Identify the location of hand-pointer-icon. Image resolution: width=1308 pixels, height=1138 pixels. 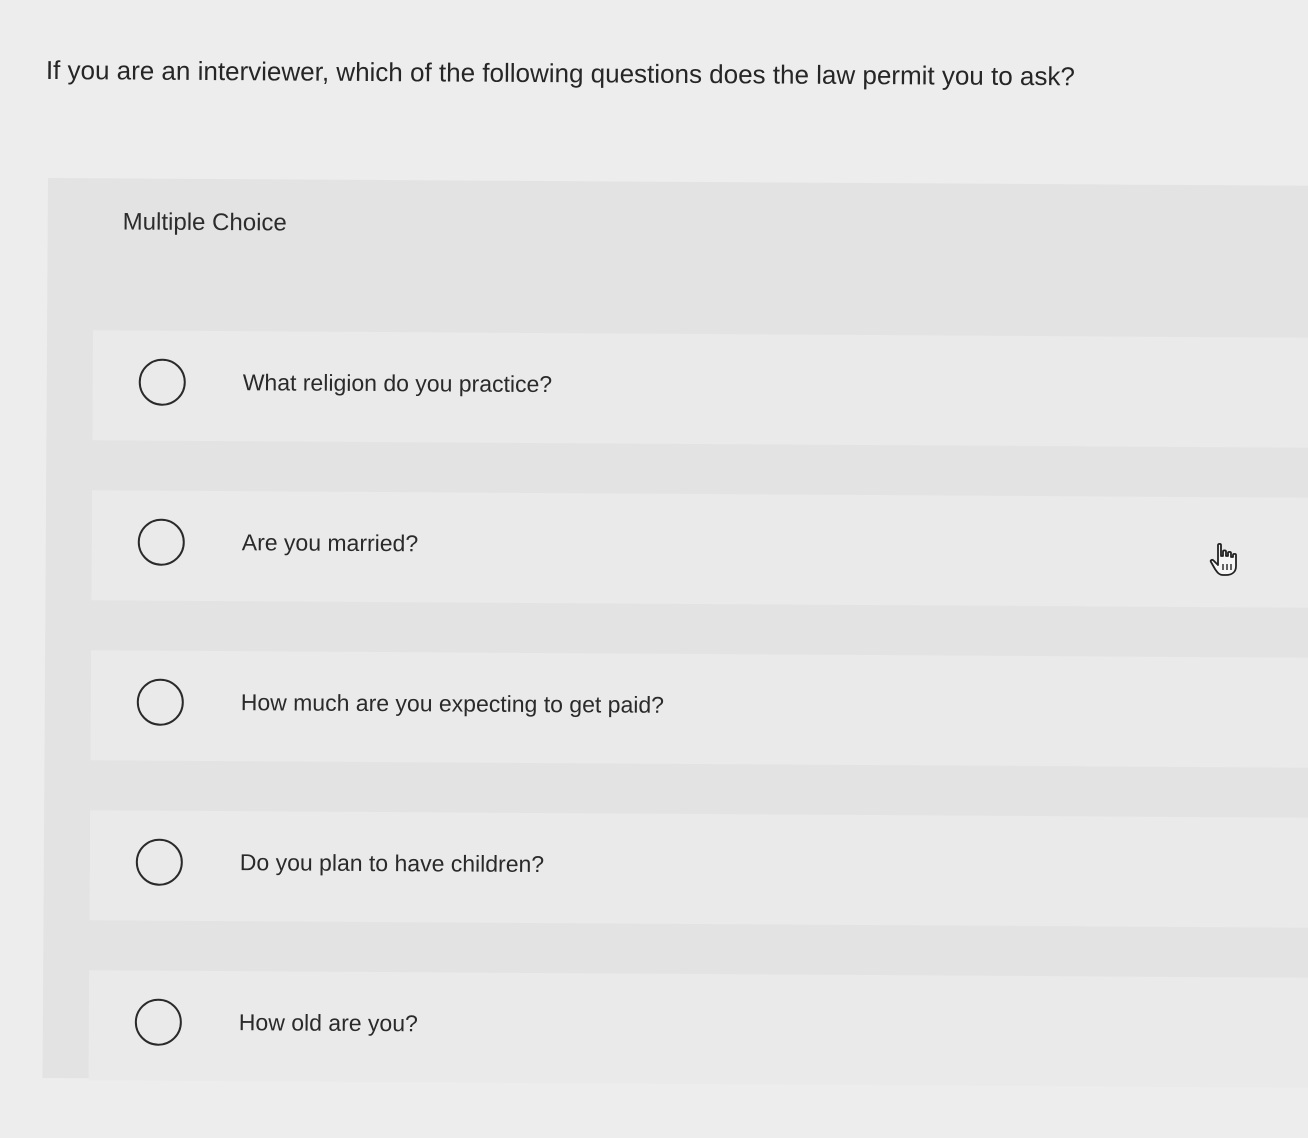
(1223, 559).